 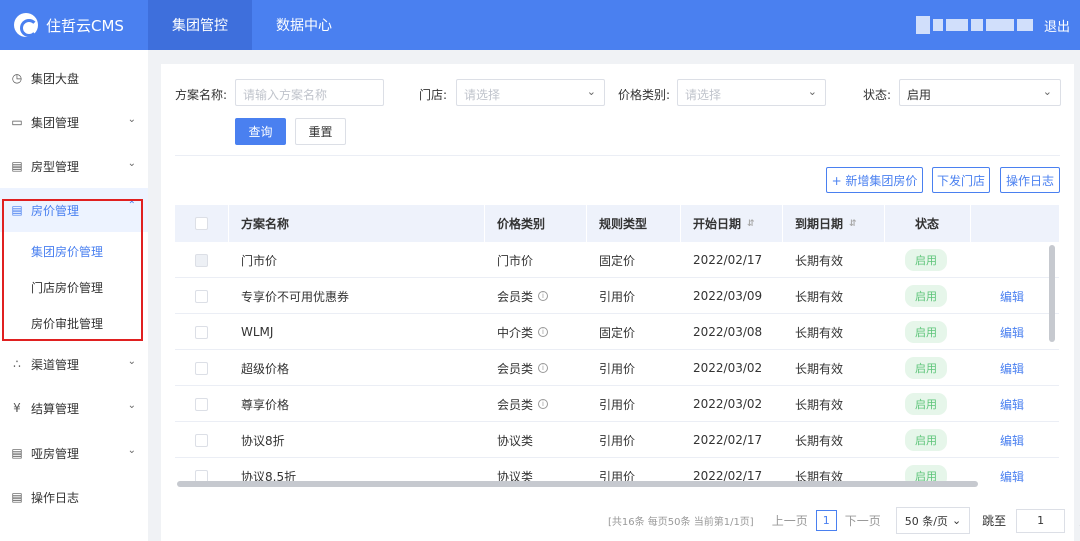 I want to click on sidebar-subitem-price-approval: 房价审批管理, so click(x=74, y=323).